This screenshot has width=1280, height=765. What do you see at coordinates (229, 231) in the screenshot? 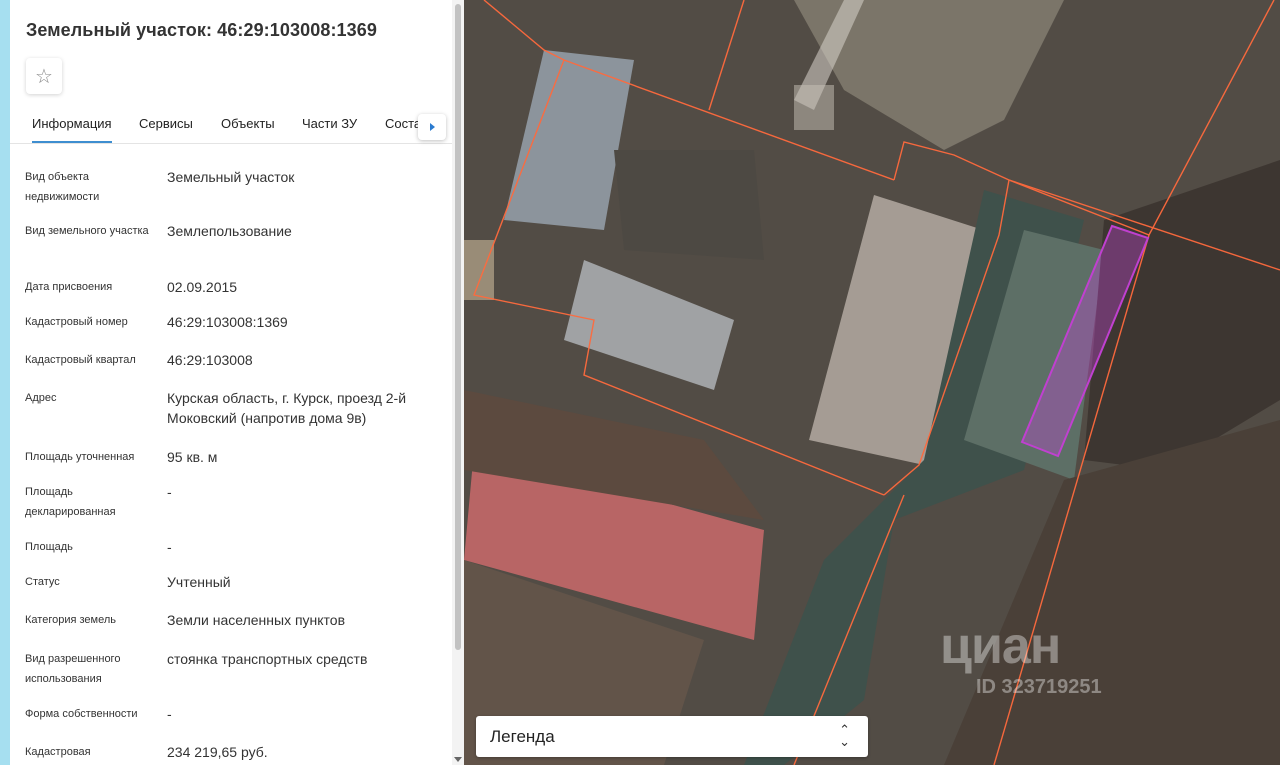
I see `detail-value: Землепользование` at bounding box center [229, 231].